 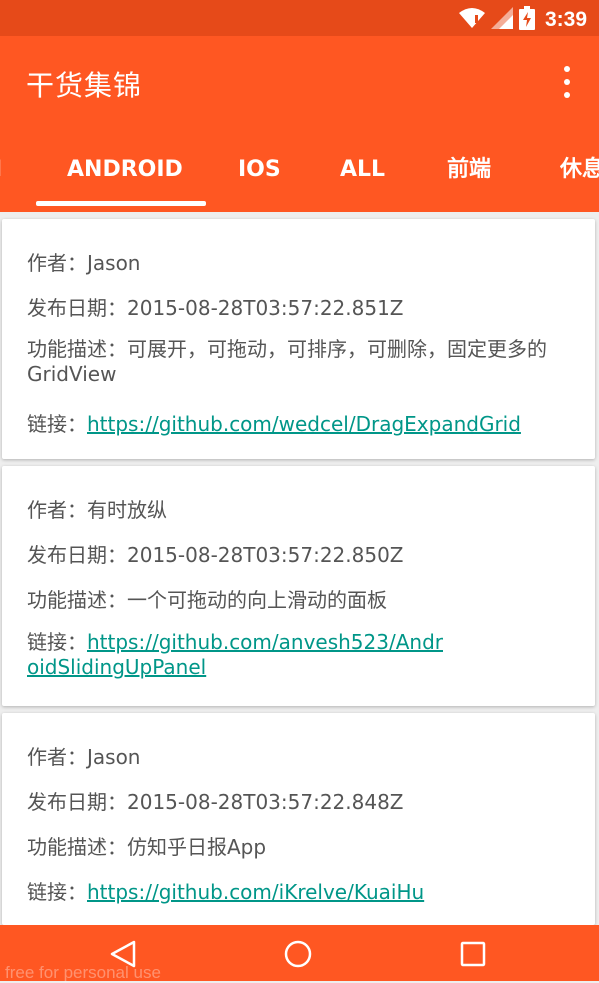 I want to click on date-value: 2015-08-28T03:57:22.848Z, so click(x=265, y=802).